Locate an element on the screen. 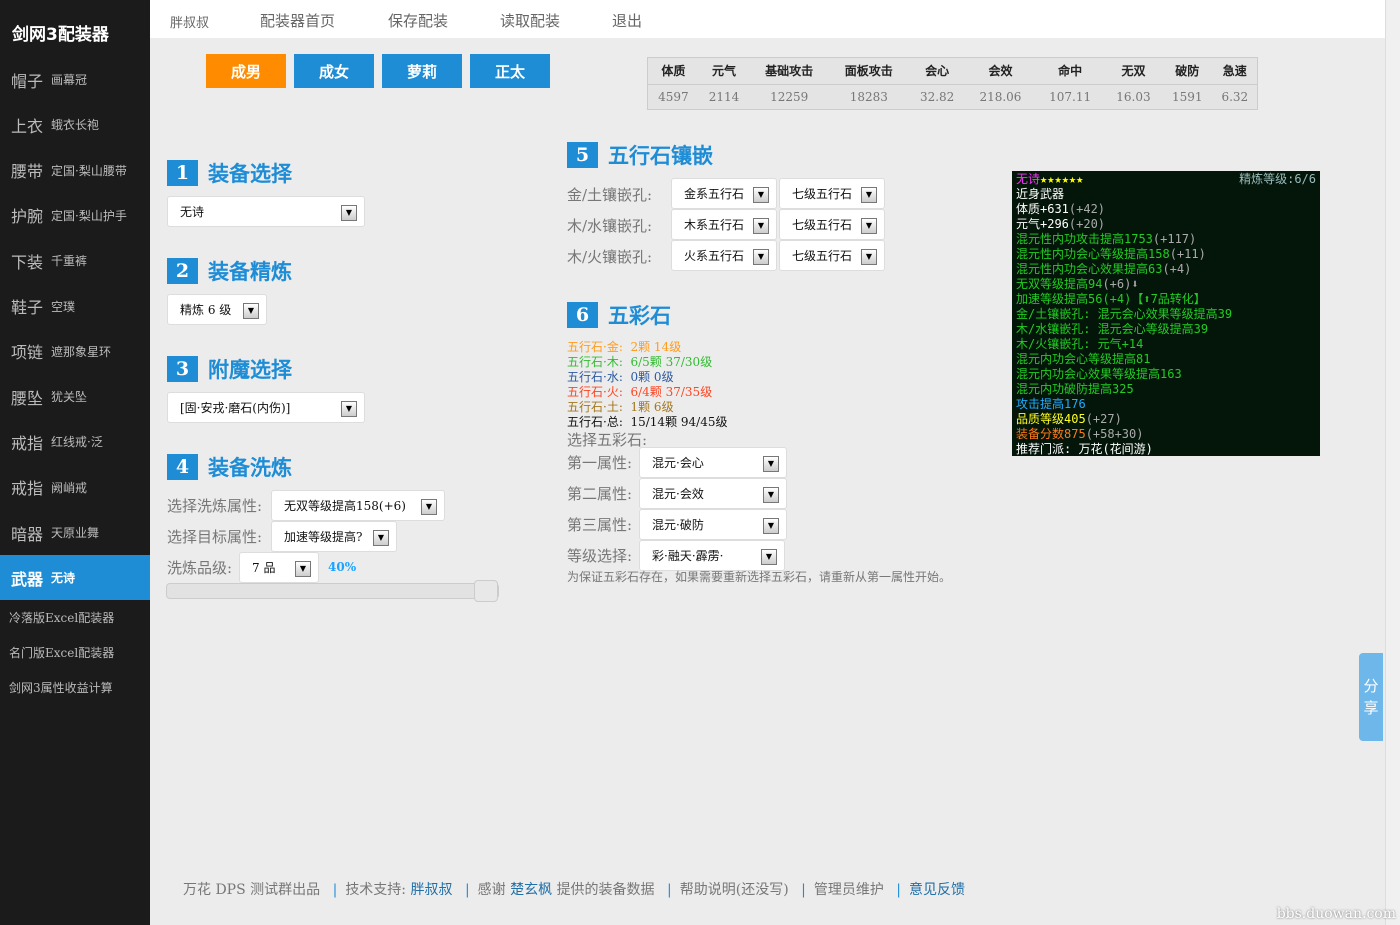 Image resolution: width=1400 pixels, height=925 pixels. sidebar-item: 武器 无诗 is located at coordinates (75, 578).